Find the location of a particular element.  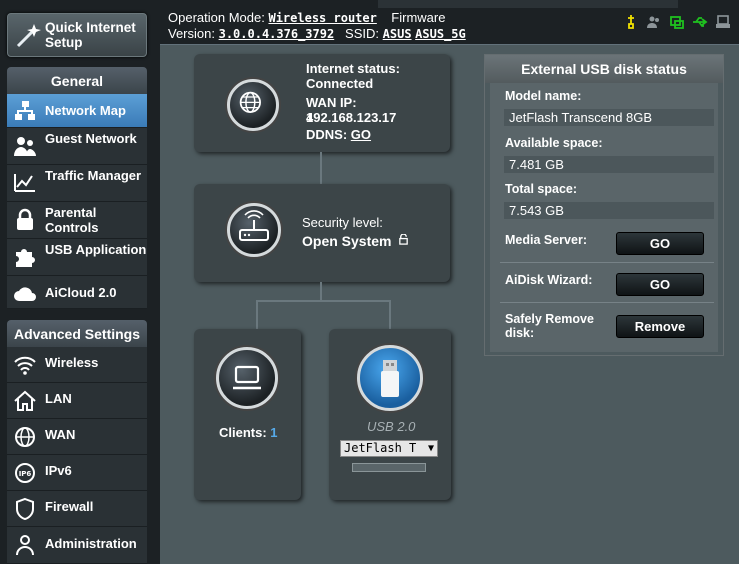

computer-icon is located at coordinates (247, 377).